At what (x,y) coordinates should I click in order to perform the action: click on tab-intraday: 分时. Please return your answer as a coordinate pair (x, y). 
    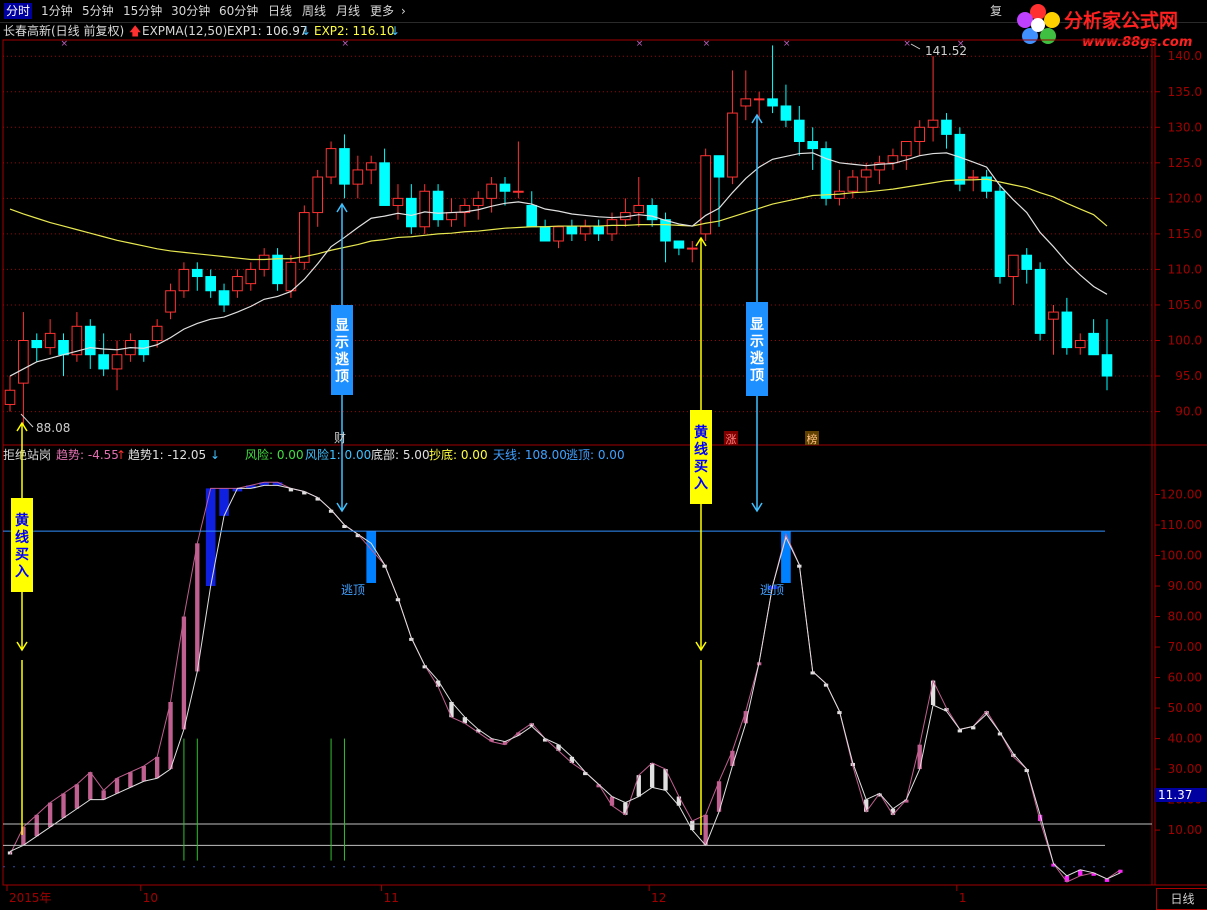
    Looking at the image, I should click on (18, 11).